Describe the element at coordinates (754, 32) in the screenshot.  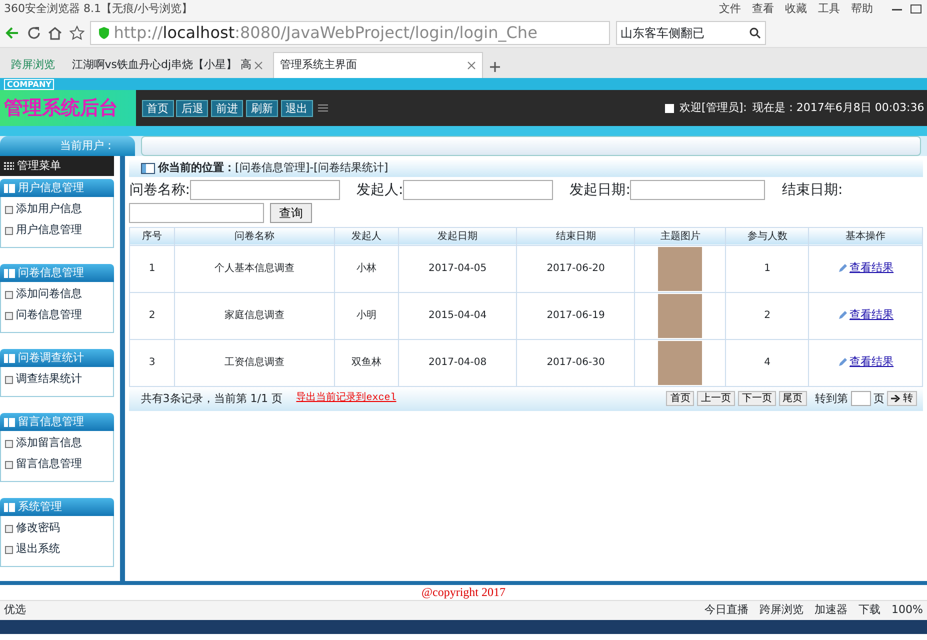
I see `search-icon` at that location.